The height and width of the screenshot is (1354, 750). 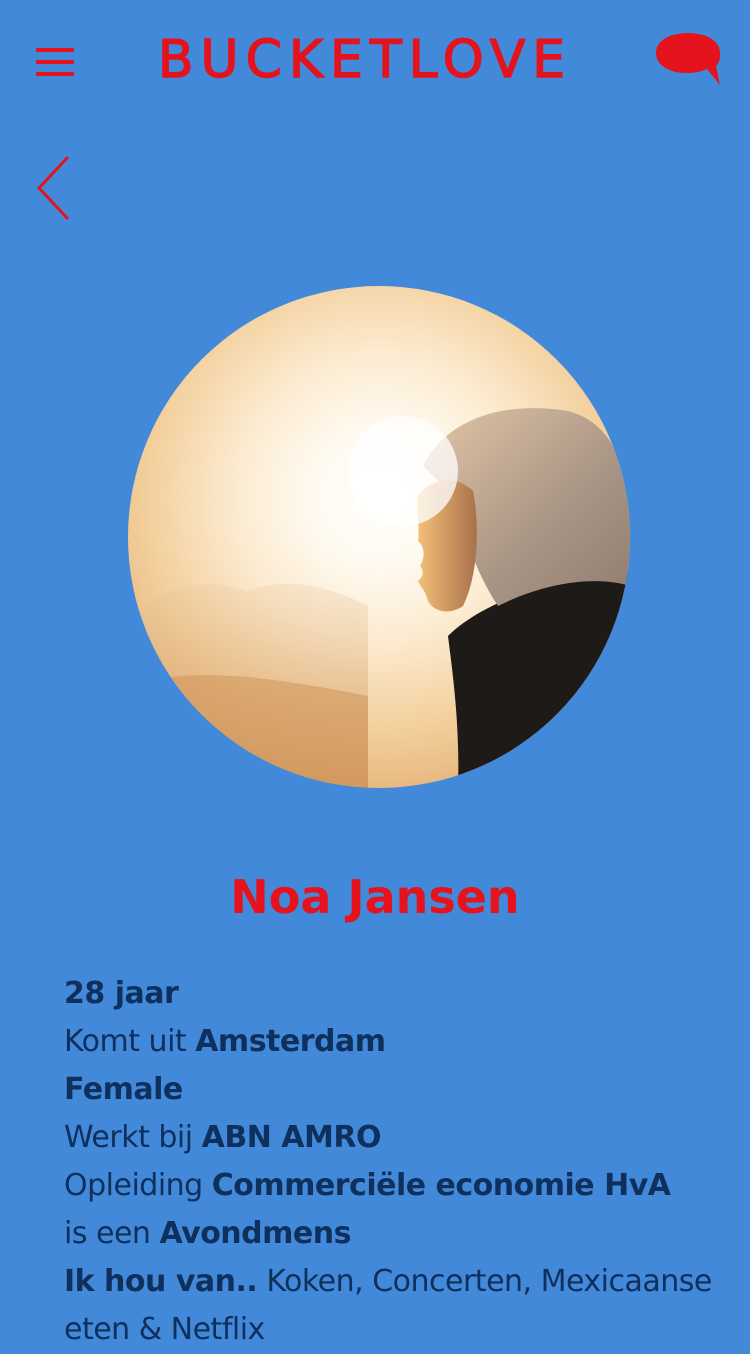 What do you see at coordinates (375, 897) in the screenshot?
I see `profile-name: Noa Jansen` at bounding box center [375, 897].